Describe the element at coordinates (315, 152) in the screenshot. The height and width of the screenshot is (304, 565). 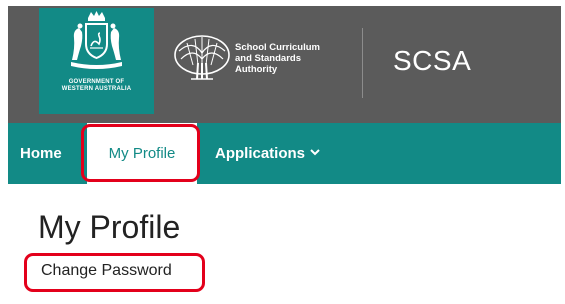
I see `chevron-down-icon` at that location.